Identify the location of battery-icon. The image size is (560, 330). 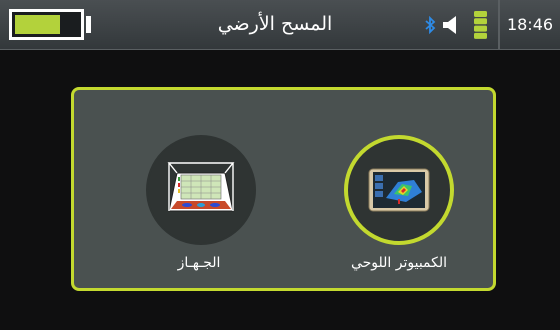
(46, 24).